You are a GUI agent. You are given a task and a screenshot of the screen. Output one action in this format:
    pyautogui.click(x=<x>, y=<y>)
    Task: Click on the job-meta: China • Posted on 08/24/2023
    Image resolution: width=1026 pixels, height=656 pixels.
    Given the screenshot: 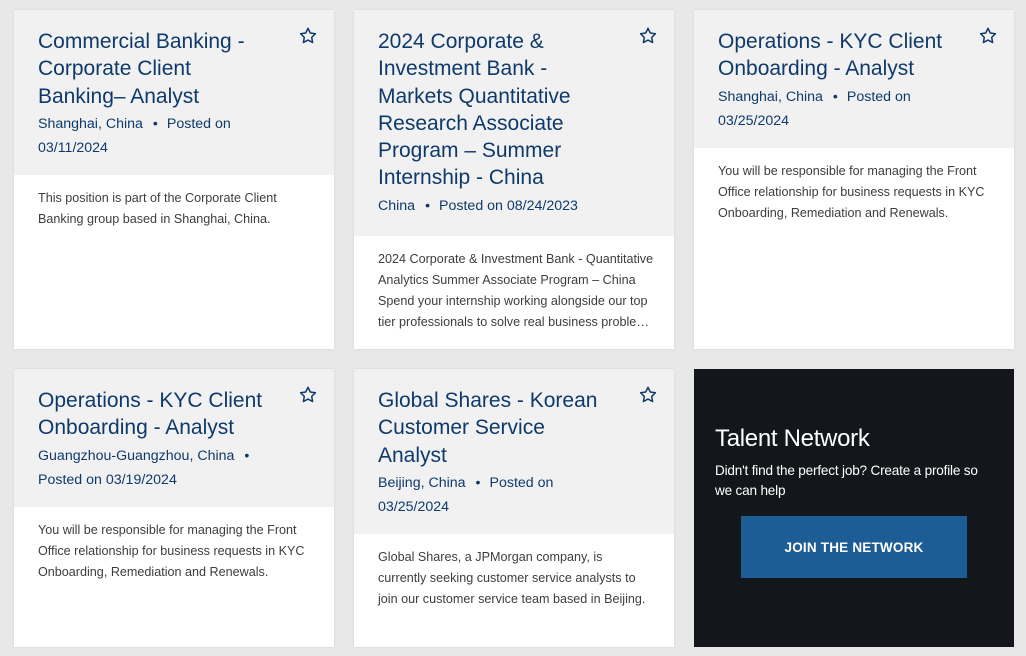 What is the action you would take?
    pyautogui.click(x=500, y=206)
    